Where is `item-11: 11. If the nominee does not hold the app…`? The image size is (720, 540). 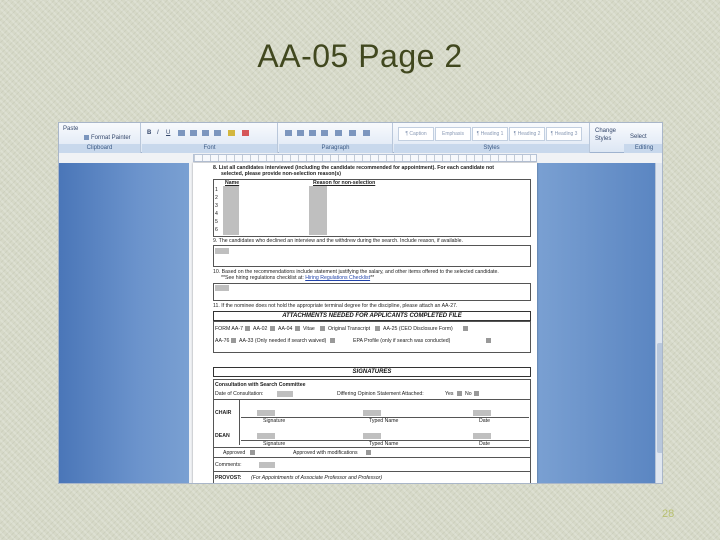 item-11: 11. If the nominee does not hold the app… is located at coordinates (335, 306).